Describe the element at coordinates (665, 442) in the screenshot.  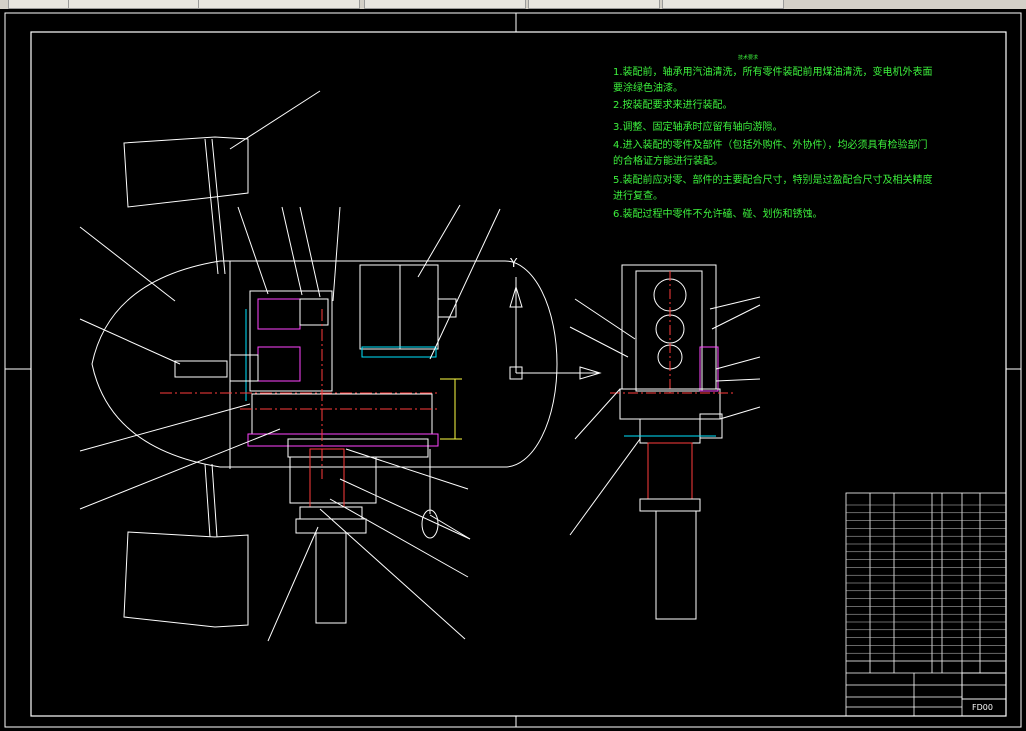
I see `side-view` at that location.